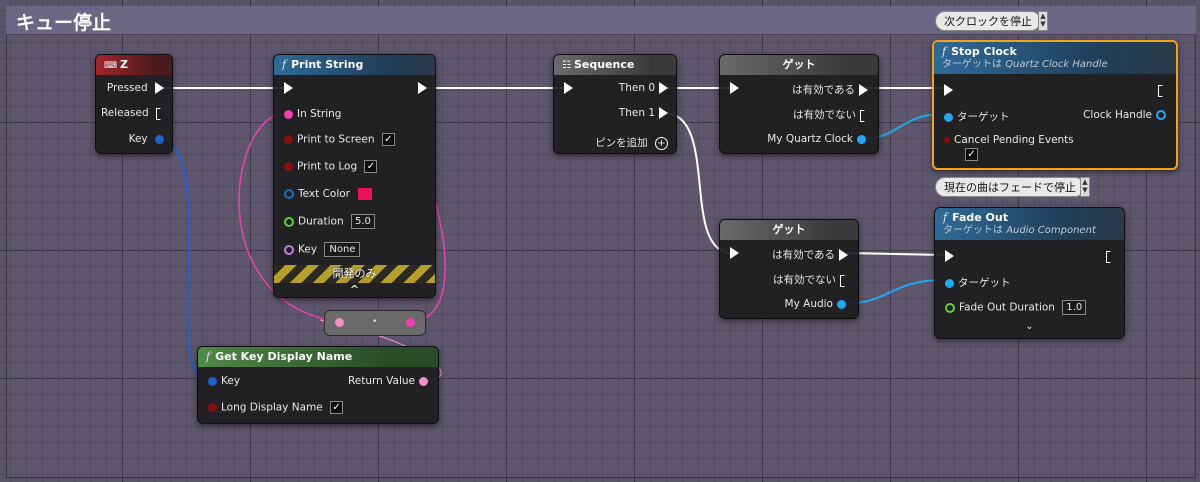 The height and width of the screenshot is (482, 1200). Describe the element at coordinates (1010, 187) in the screenshot. I see `fade-out-comment-bubble: 現在の曲はフェードで停止` at that location.